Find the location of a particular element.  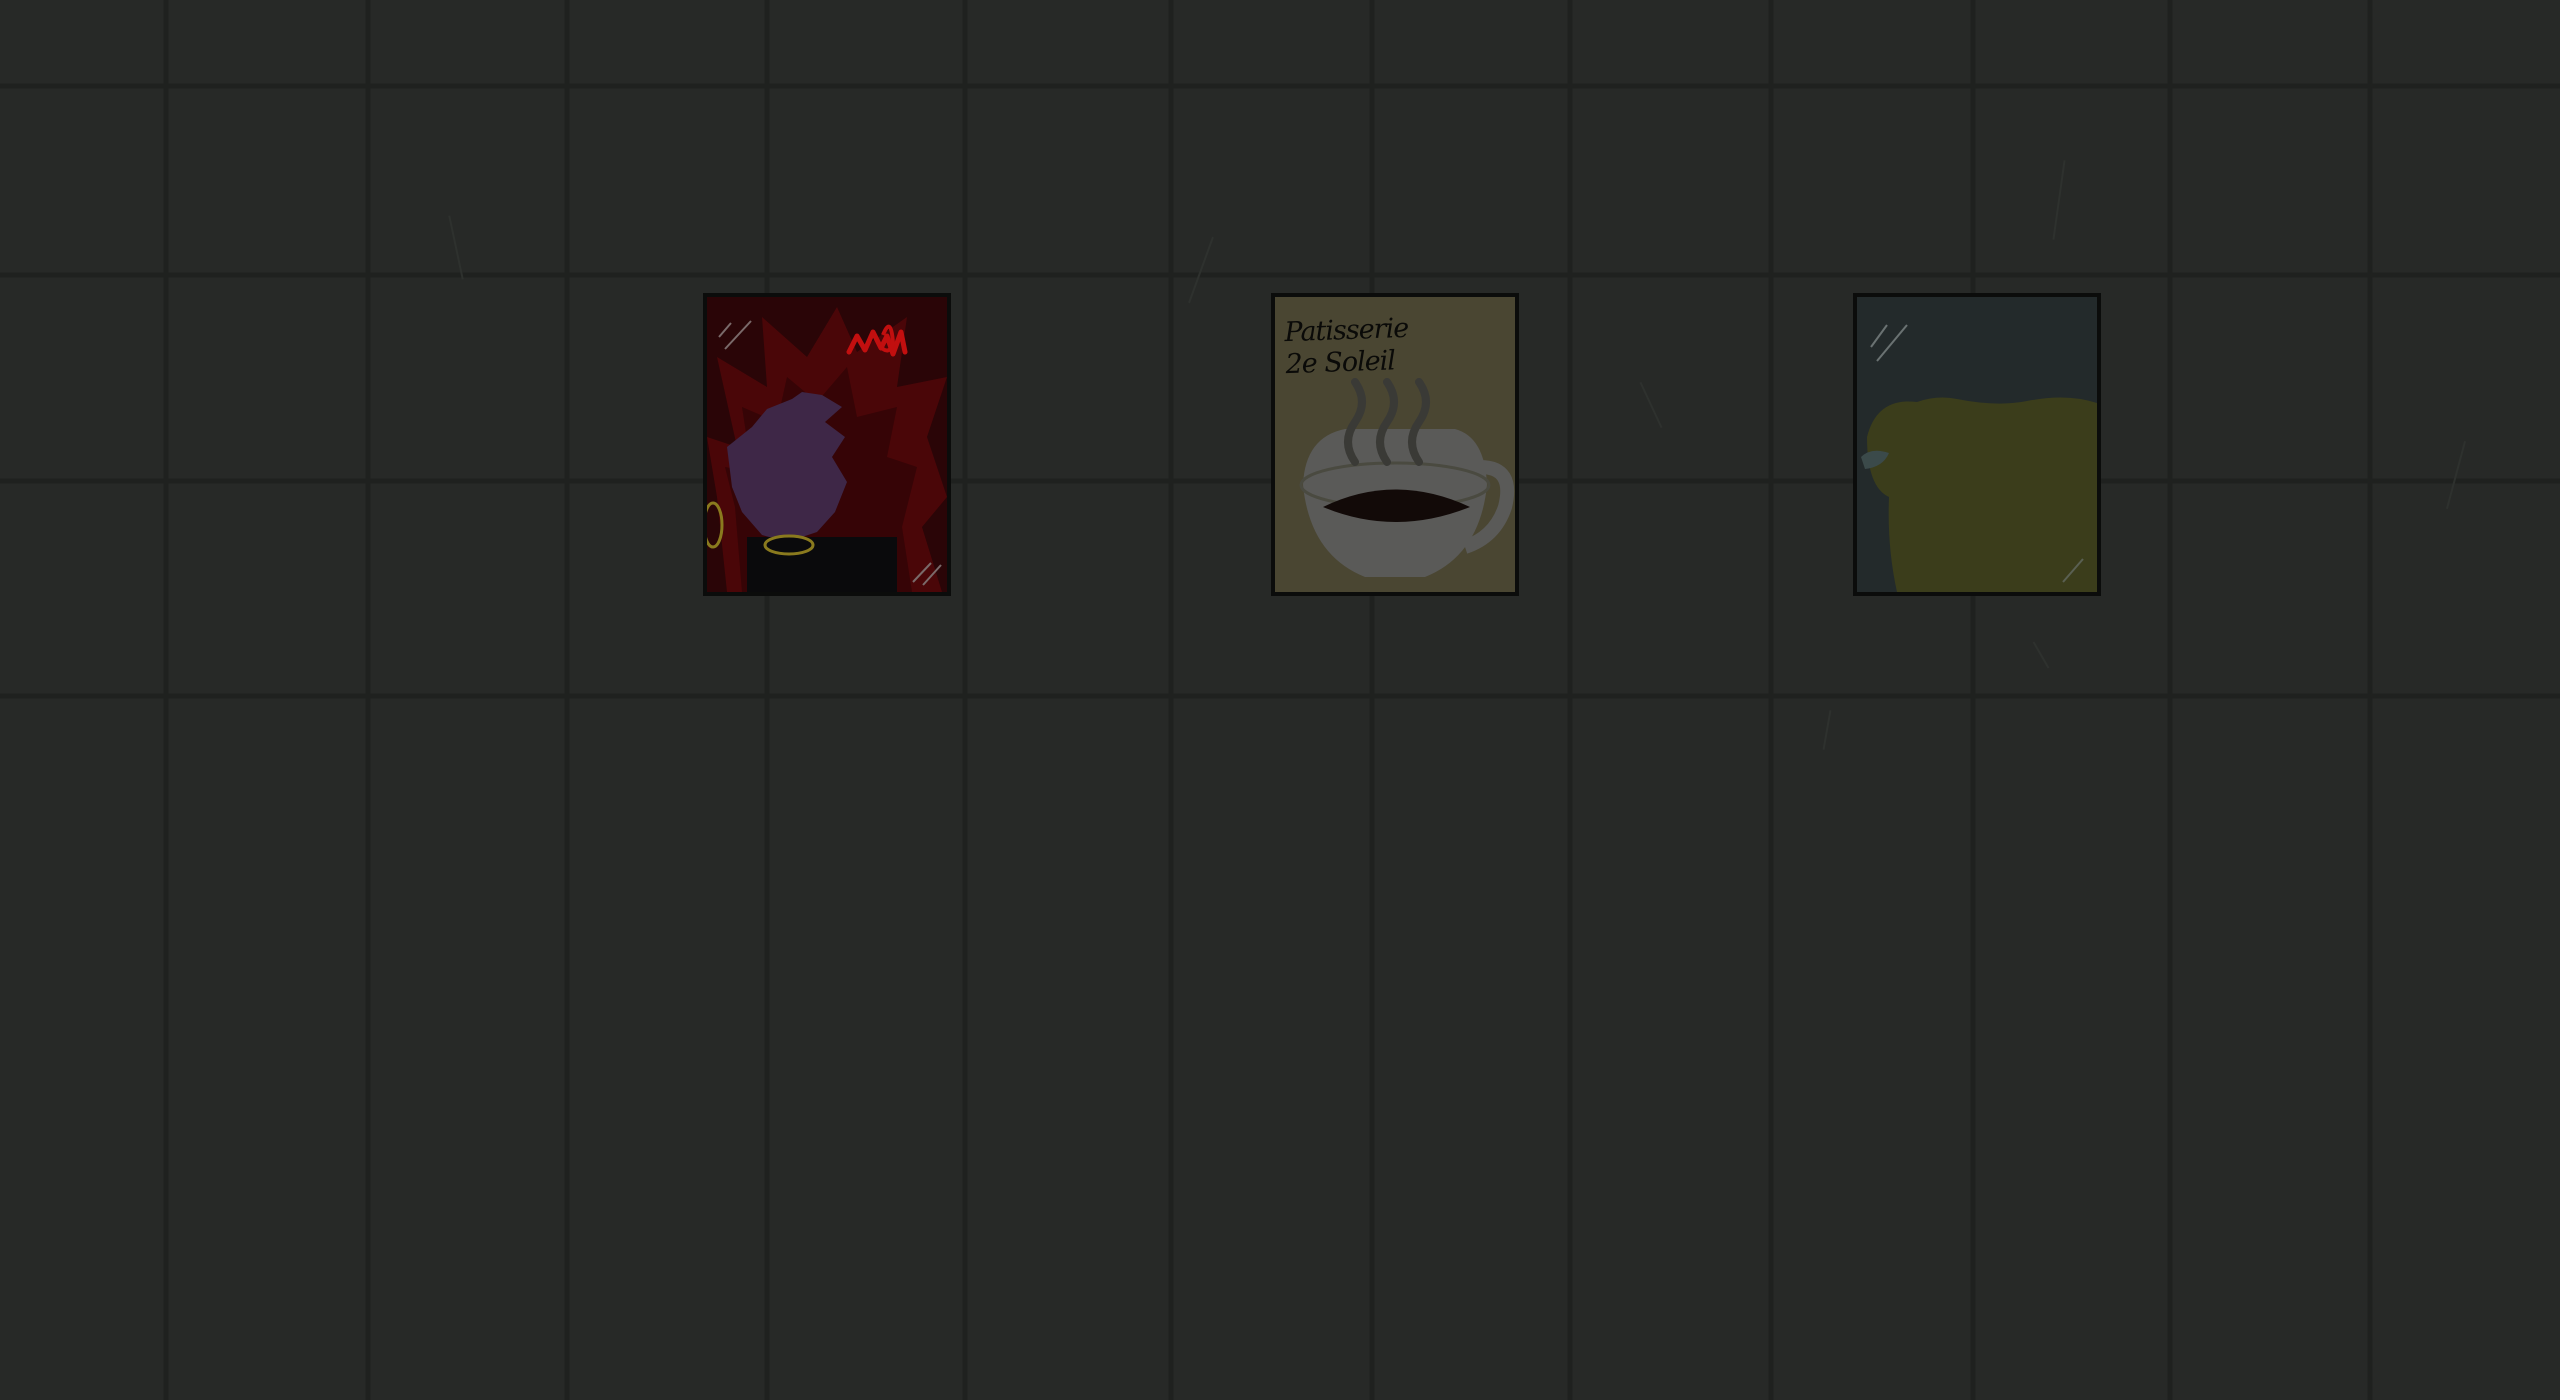

poster-left is located at coordinates (827, 444).